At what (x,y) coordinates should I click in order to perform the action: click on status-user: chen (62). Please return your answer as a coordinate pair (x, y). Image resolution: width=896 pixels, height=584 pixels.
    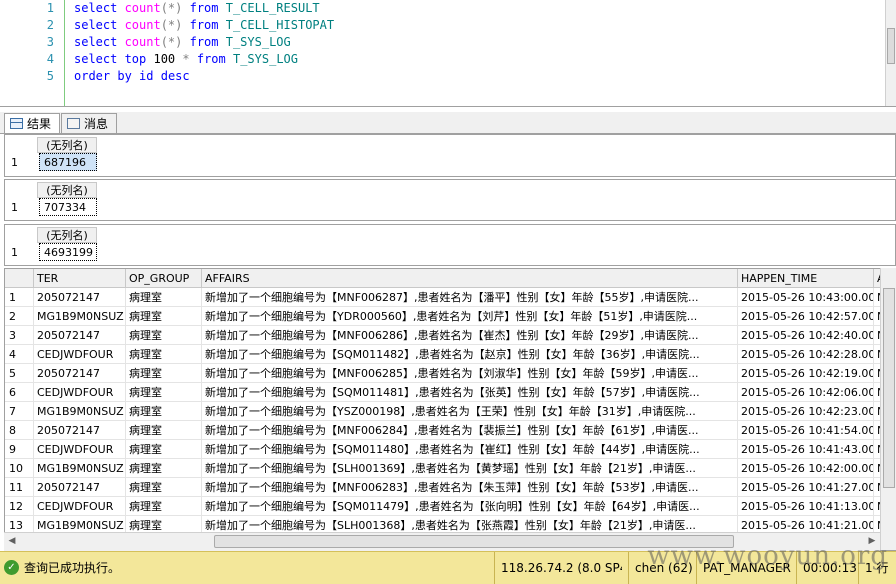
    Looking at the image, I should click on (661, 568).